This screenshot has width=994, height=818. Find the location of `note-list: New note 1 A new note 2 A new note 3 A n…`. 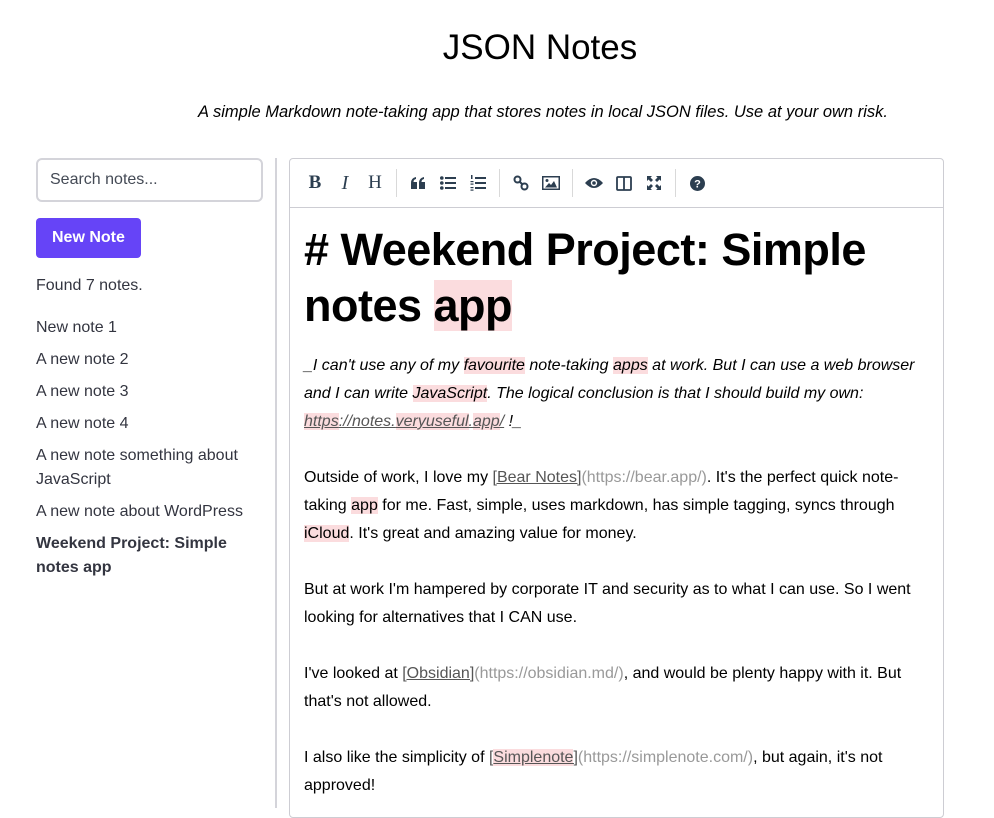

note-list: New note 1 A new note 2 A new note 3 A n… is located at coordinates (149, 448).